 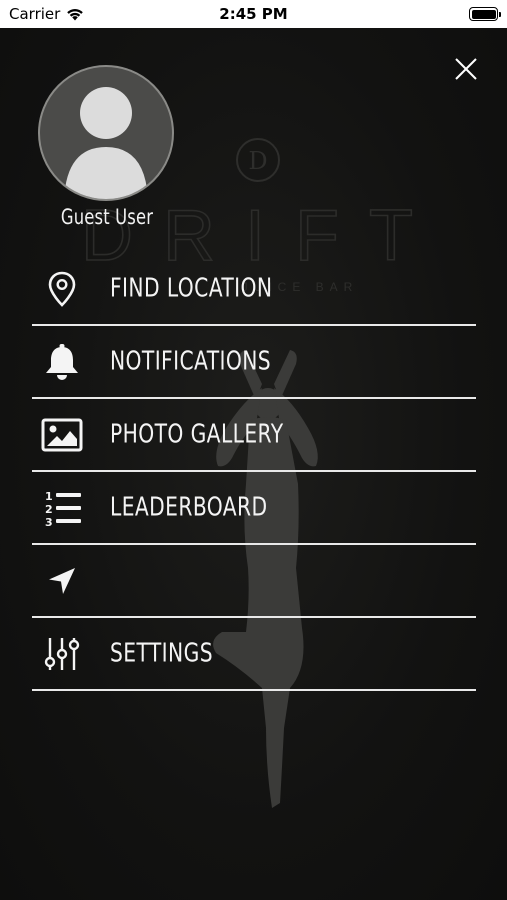 What do you see at coordinates (62, 581) in the screenshot?
I see `navigation-arrow-icon` at bounding box center [62, 581].